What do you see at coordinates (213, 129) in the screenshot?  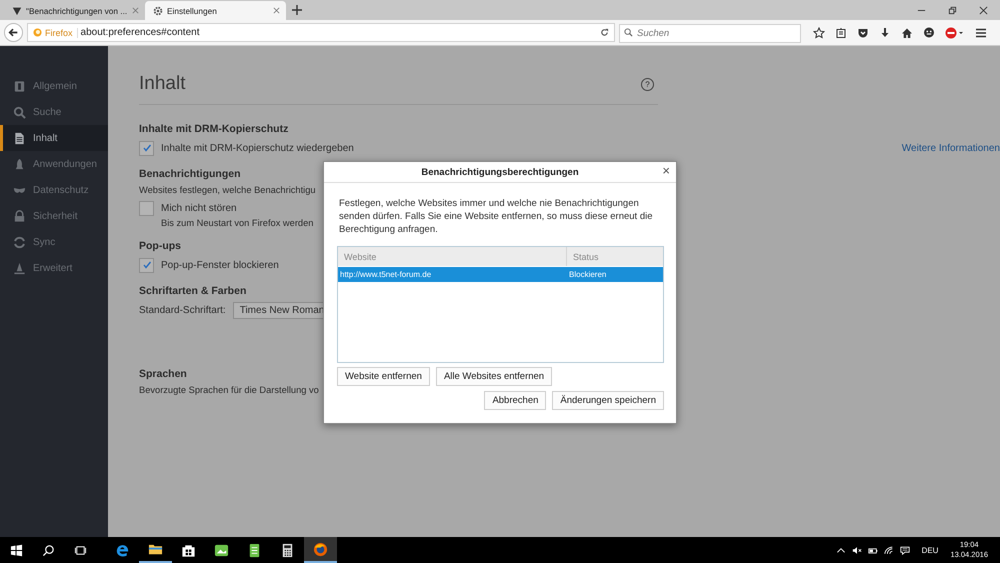 I see `section-heading: Inhalte mit DRM-Kopierschutz` at bounding box center [213, 129].